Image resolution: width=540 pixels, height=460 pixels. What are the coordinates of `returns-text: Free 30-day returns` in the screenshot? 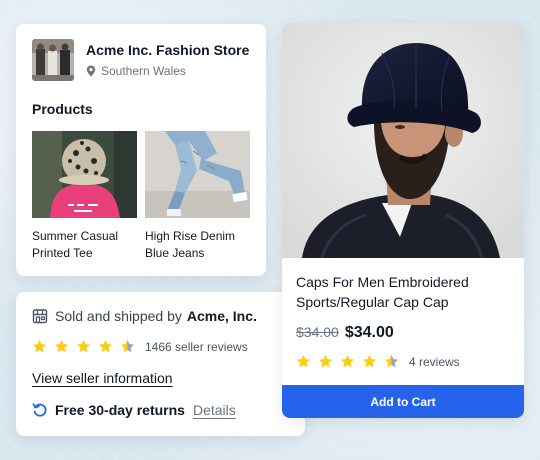 It's located at (120, 410).